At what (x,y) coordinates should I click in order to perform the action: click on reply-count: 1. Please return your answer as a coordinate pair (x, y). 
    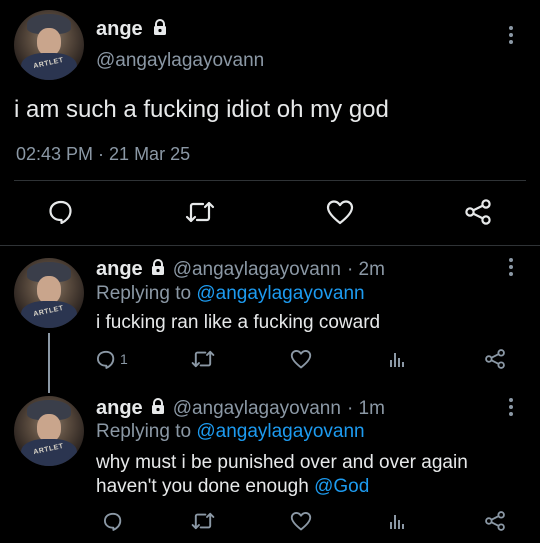
    Looking at the image, I should click on (124, 359).